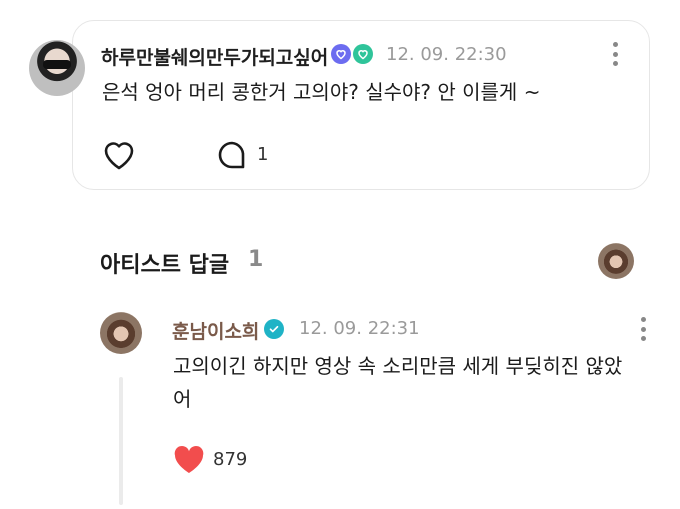  What do you see at coordinates (615, 54) in the screenshot?
I see `fan-more-options-icon` at bounding box center [615, 54].